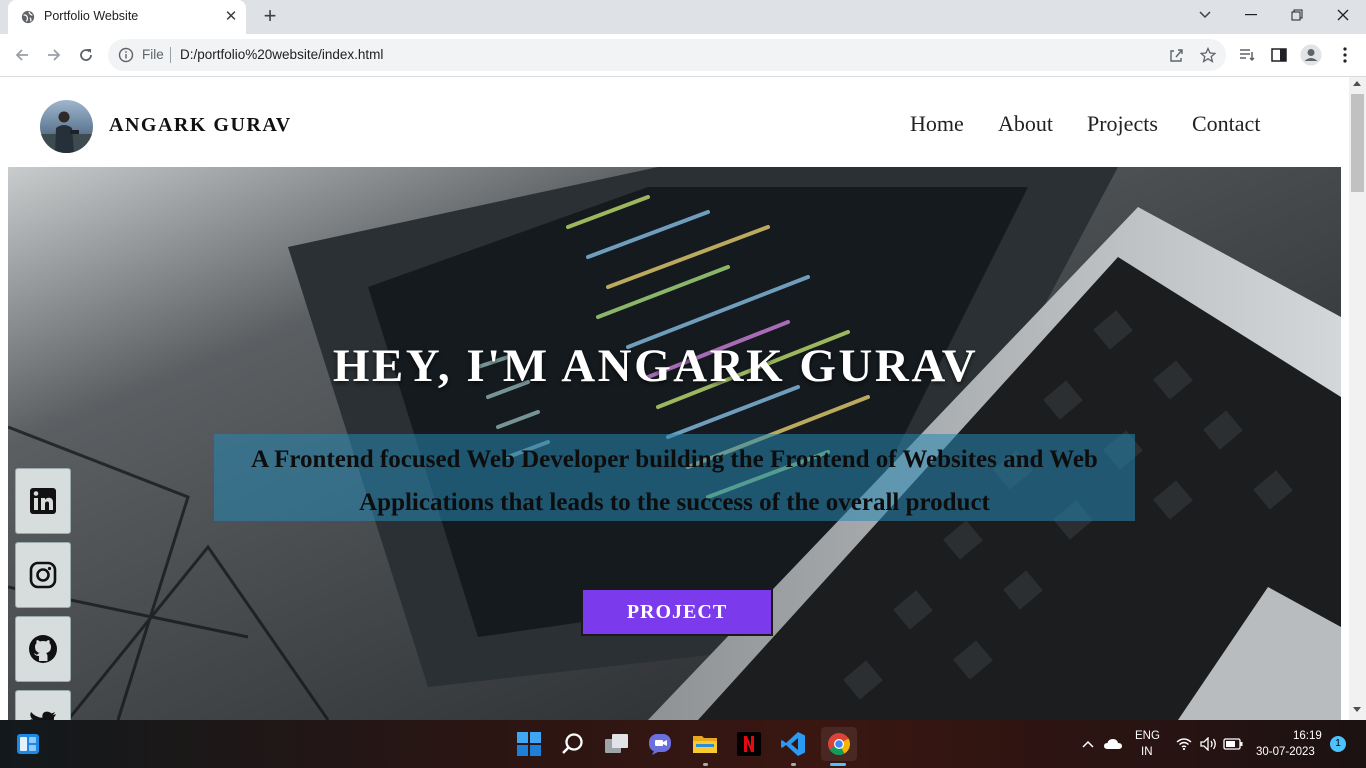 Image resolution: width=1366 pixels, height=768 pixels. I want to click on profile-avatar-icon, so click(1311, 55).